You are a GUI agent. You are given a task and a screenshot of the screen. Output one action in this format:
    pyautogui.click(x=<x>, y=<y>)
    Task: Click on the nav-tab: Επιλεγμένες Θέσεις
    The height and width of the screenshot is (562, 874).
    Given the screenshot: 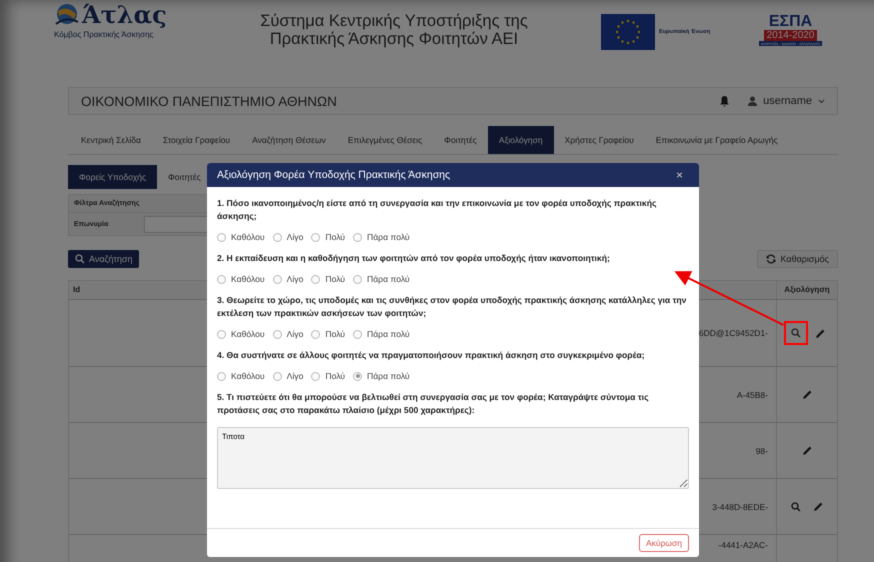 What is the action you would take?
    pyautogui.click(x=385, y=140)
    